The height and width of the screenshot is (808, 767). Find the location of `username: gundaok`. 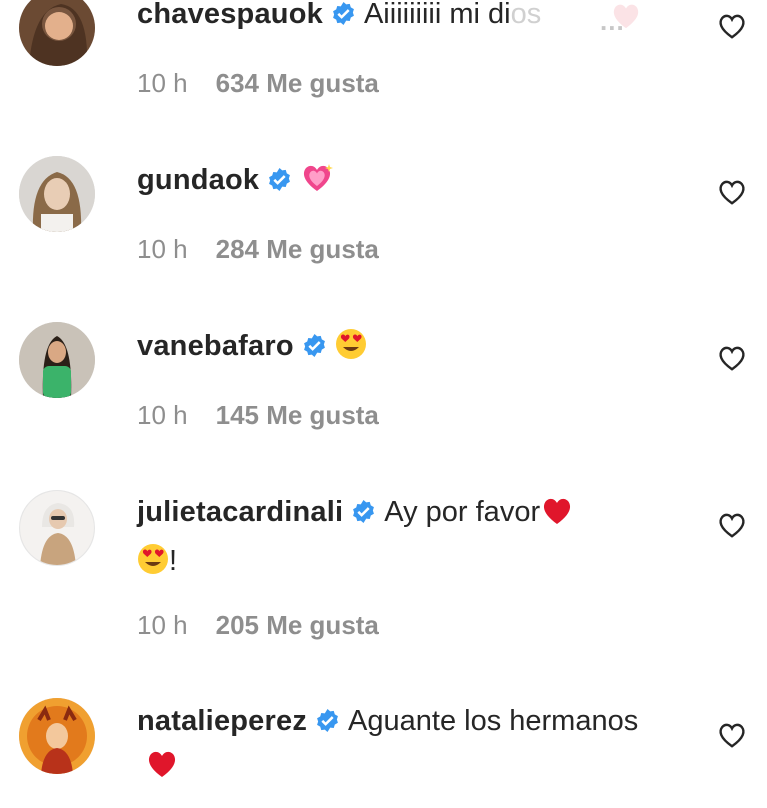

username: gundaok is located at coordinates (198, 180).